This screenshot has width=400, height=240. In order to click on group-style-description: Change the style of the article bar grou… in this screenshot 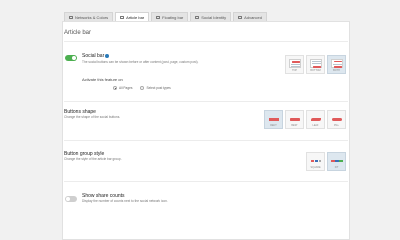, I will do `click(93, 159)`.